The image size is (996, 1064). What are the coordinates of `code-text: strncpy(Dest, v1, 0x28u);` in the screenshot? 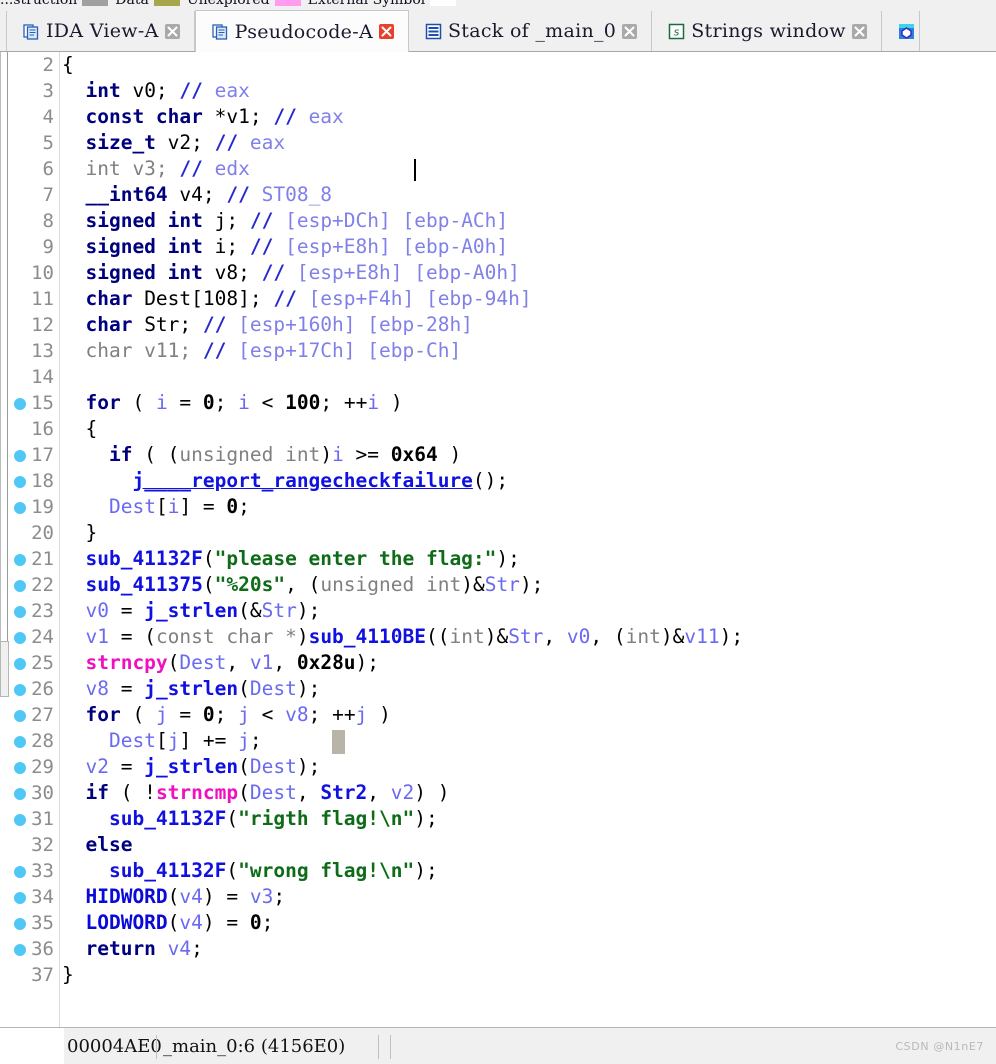 It's located at (220, 662).